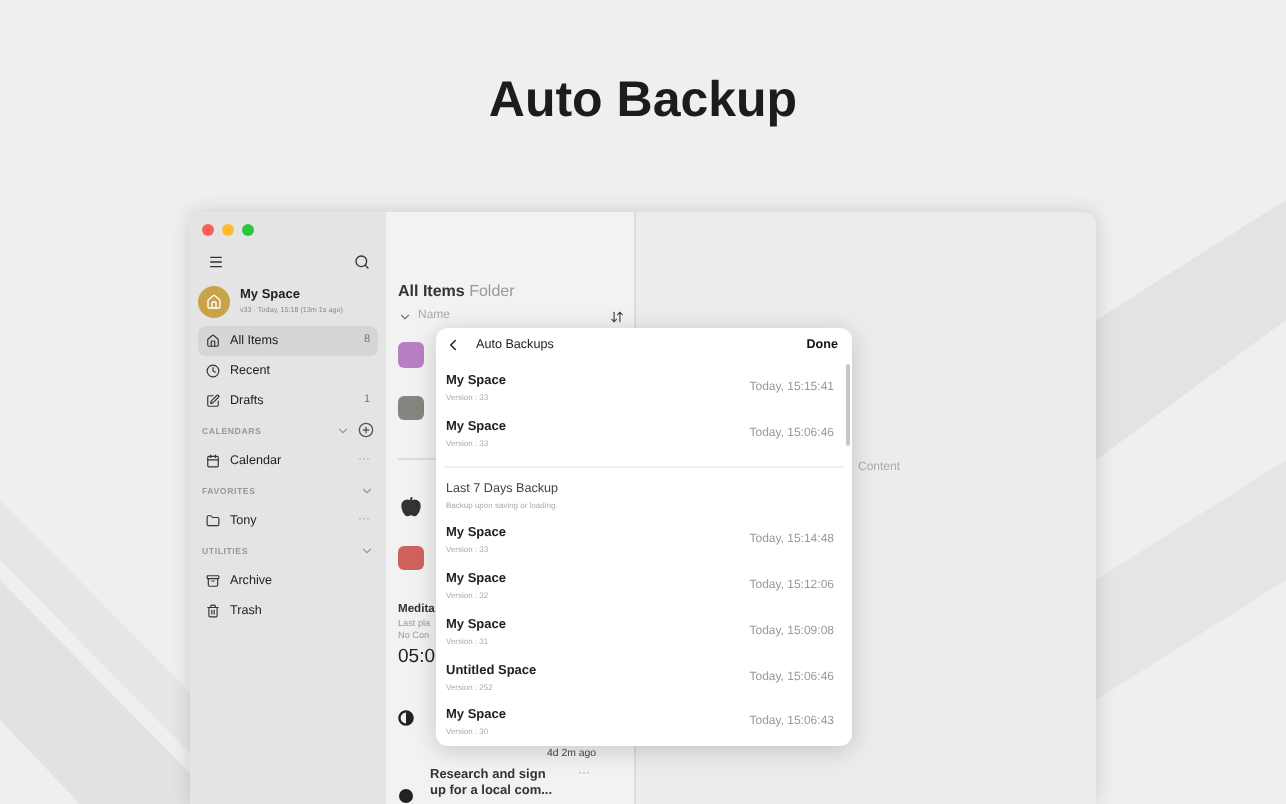 This screenshot has width=1286, height=804. I want to click on zoom-button, so click(248, 229).